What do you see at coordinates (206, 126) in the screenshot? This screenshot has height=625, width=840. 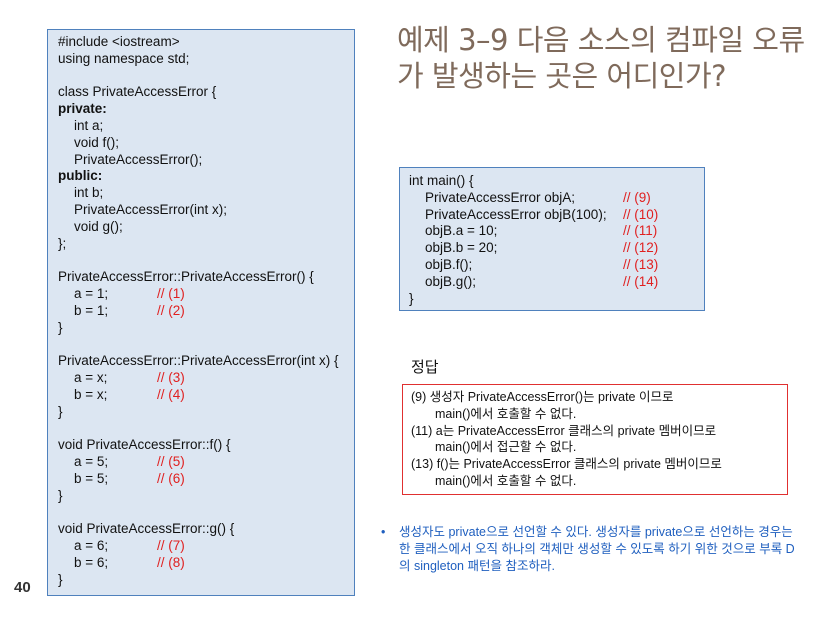 I see `code-line: int a;` at bounding box center [206, 126].